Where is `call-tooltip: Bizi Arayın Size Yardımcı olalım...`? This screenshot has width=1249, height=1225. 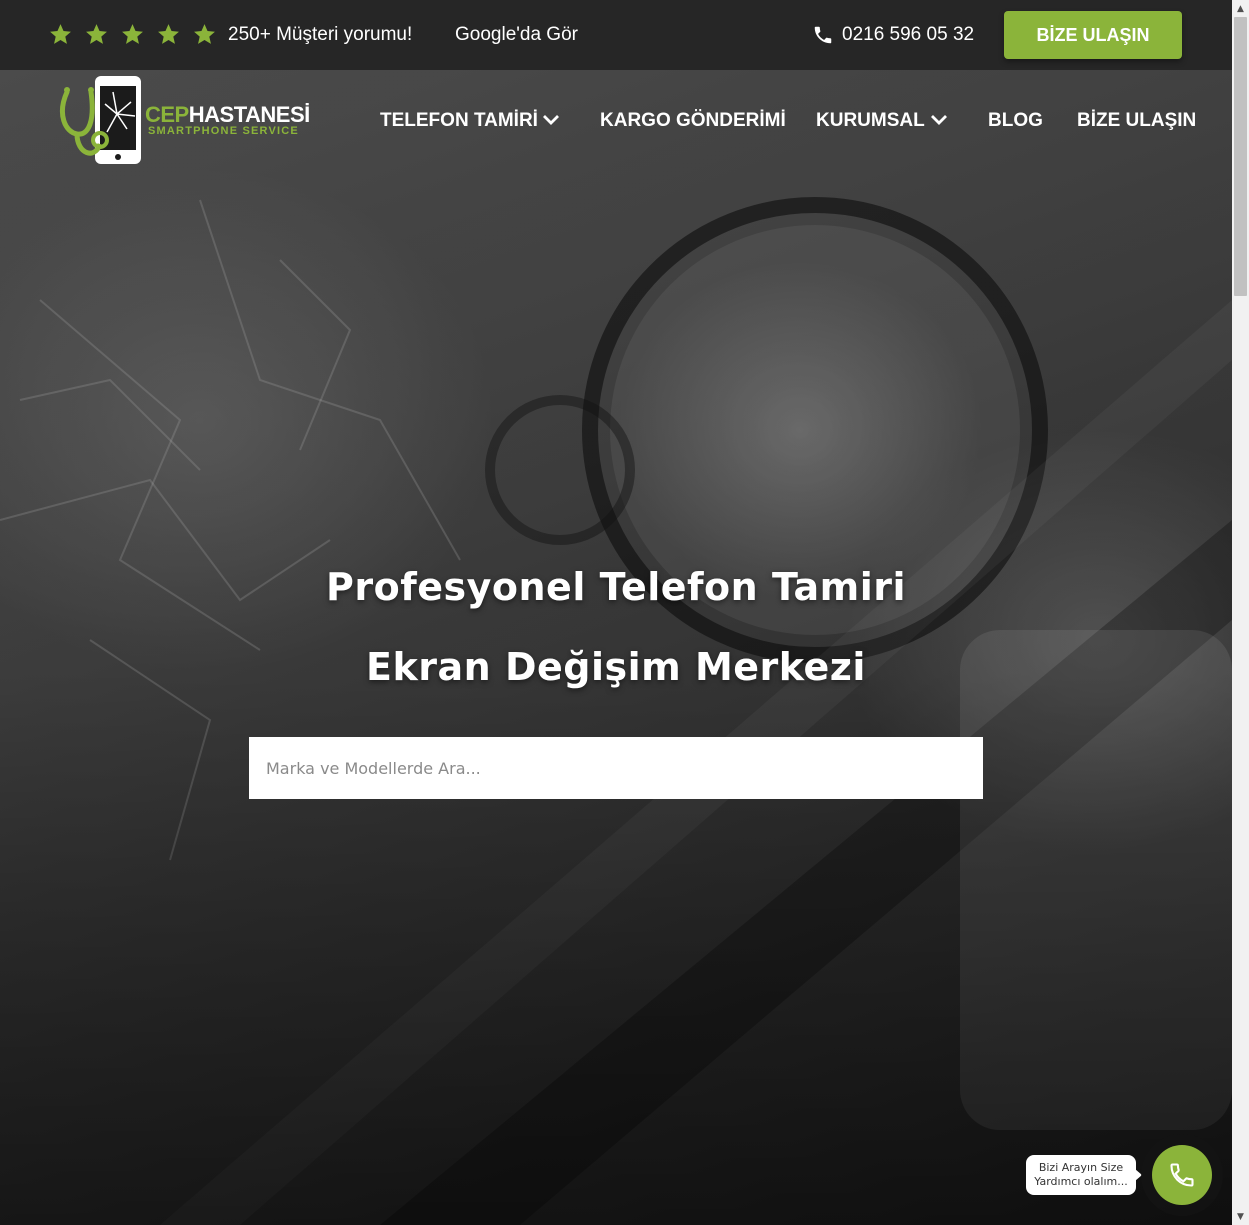
call-tooltip: Bizi Arayın Size Yardımcı olalım... is located at coordinates (1084, 1175).